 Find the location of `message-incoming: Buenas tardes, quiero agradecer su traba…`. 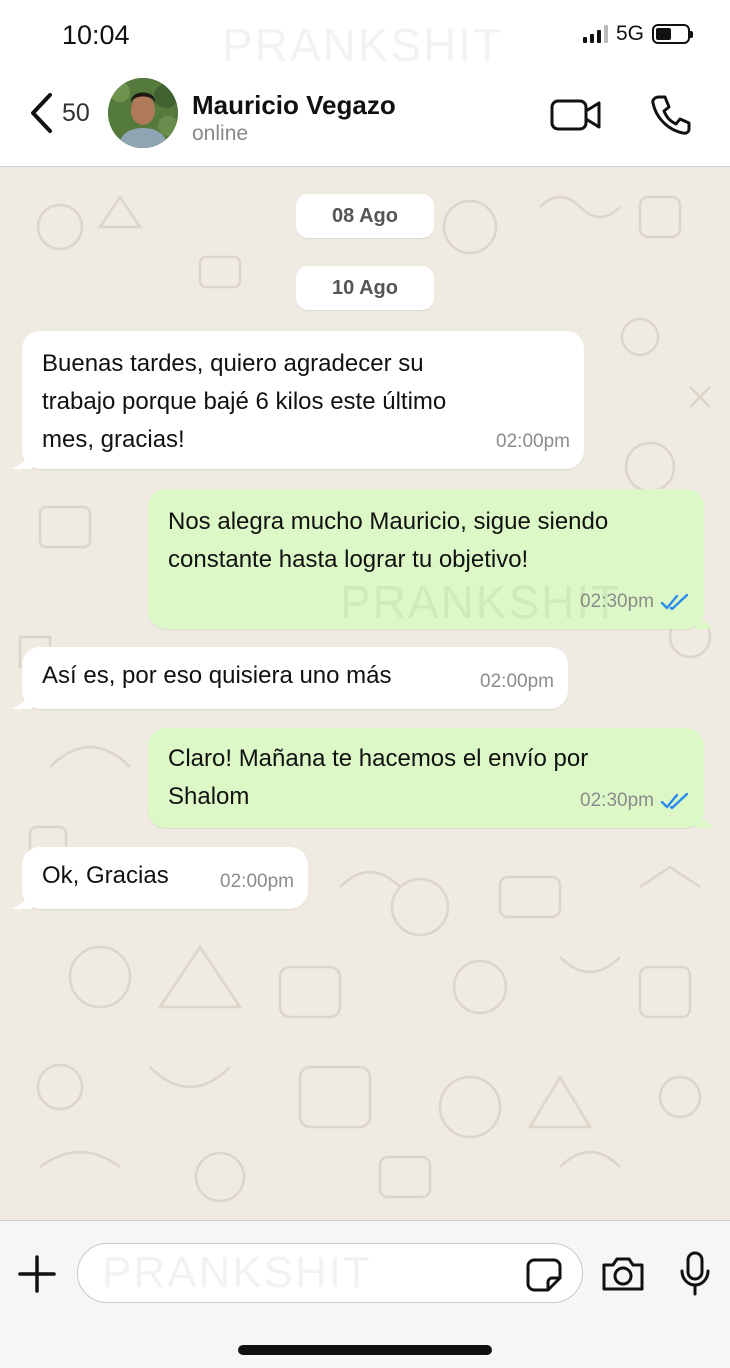

message-incoming: Buenas tardes, quiero agradecer su traba… is located at coordinates (298, 400).